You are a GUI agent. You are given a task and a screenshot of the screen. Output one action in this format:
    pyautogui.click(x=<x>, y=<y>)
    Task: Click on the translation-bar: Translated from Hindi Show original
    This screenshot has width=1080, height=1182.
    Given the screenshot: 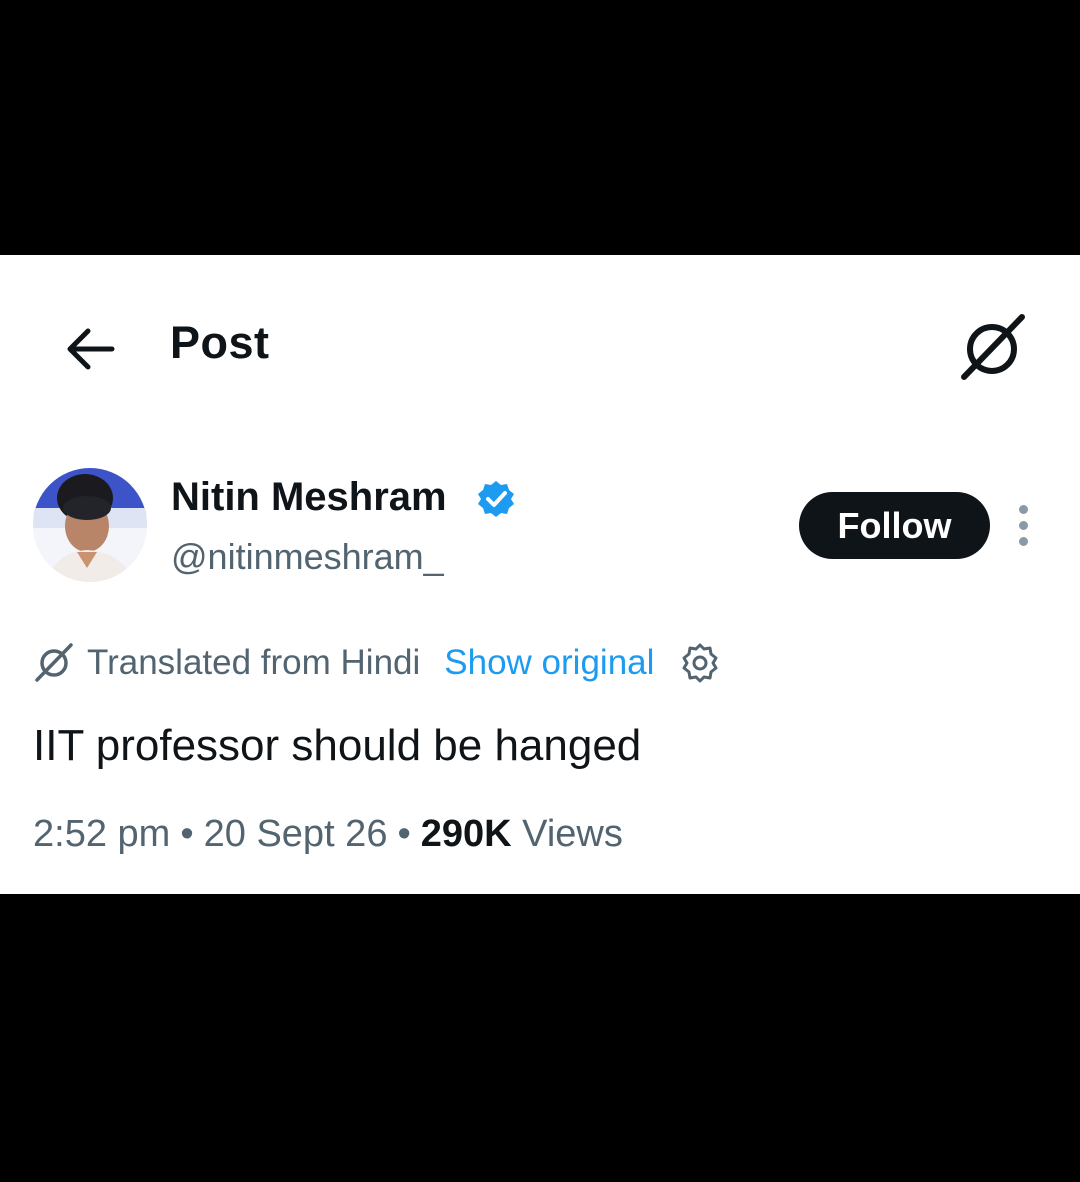 What is the action you would take?
    pyautogui.click(x=377, y=663)
    